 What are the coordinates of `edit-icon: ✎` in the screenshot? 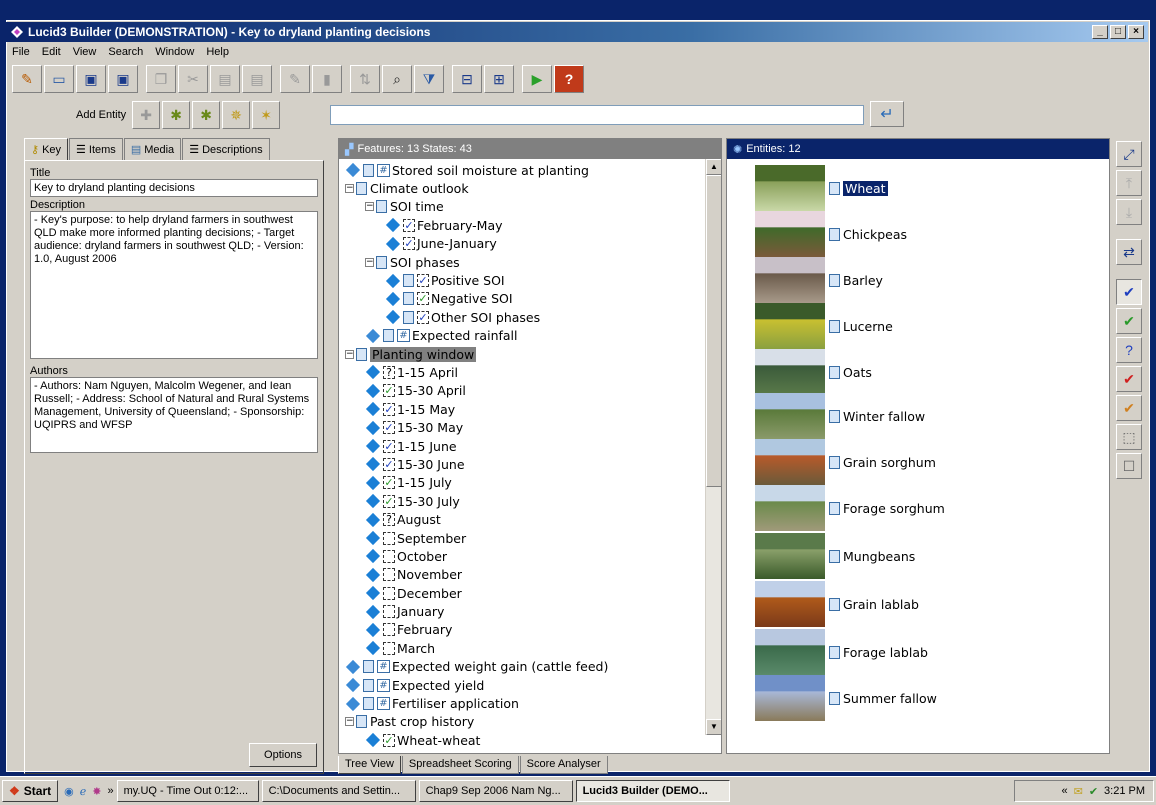 It's located at (295, 79).